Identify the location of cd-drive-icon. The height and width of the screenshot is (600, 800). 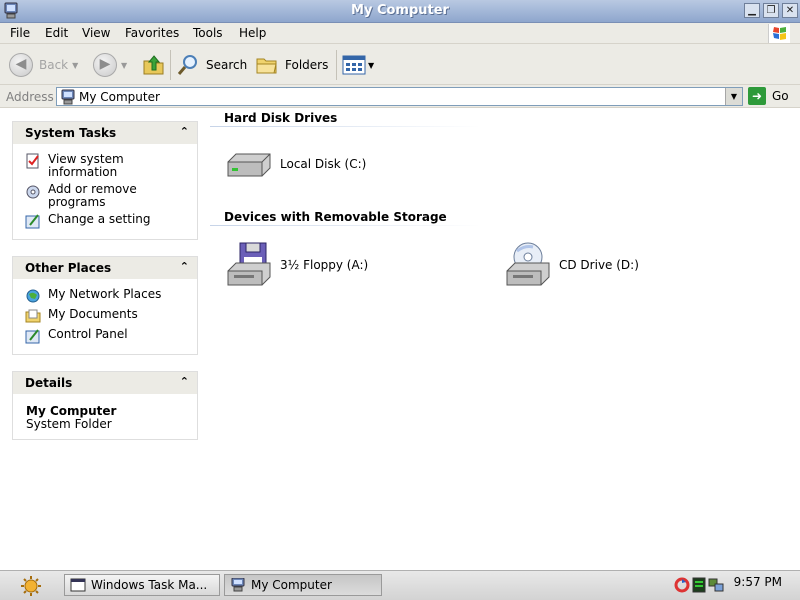
(528, 264).